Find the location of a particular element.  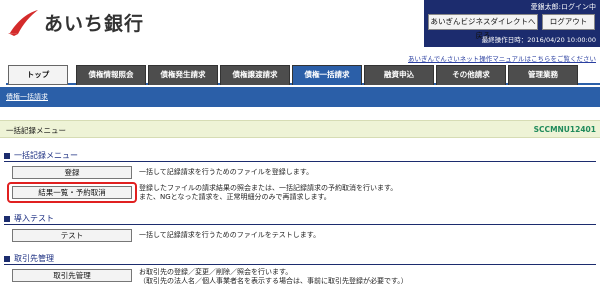

section-heading-text: 取引先管理 is located at coordinates (34, 258).